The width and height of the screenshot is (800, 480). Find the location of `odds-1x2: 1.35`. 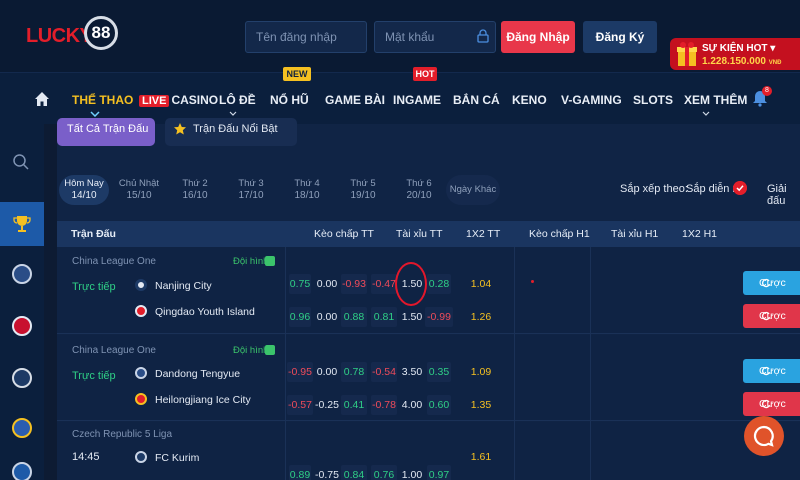

odds-1x2: 1.35 is located at coordinates (481, 405).